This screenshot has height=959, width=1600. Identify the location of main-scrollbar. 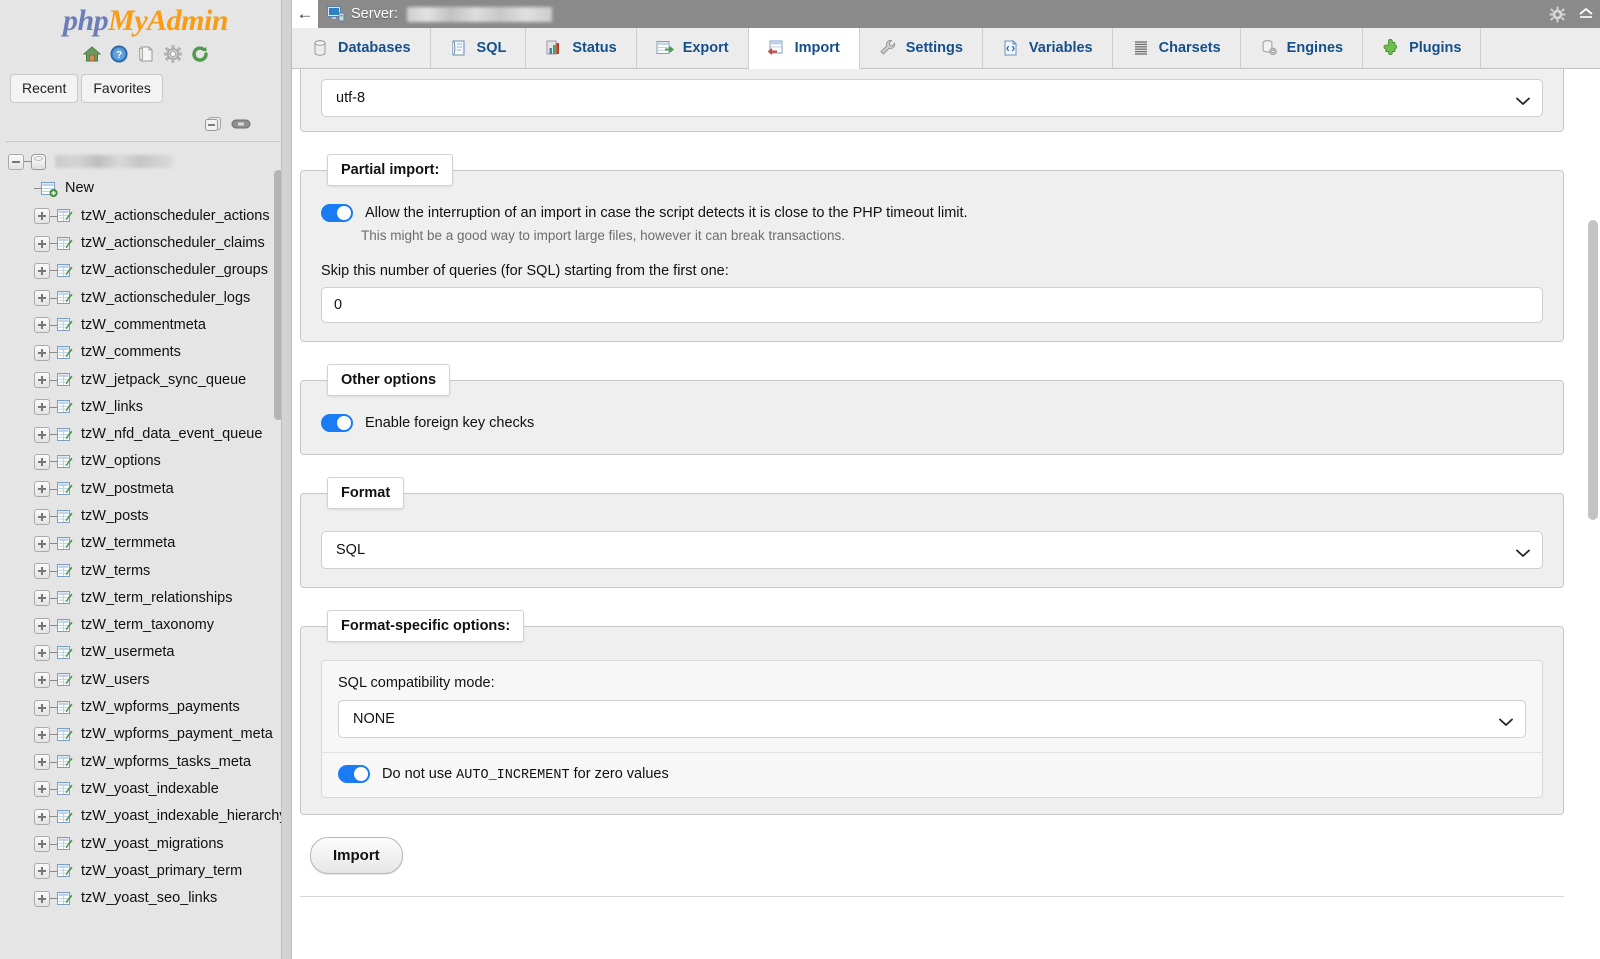
(1593, 513).